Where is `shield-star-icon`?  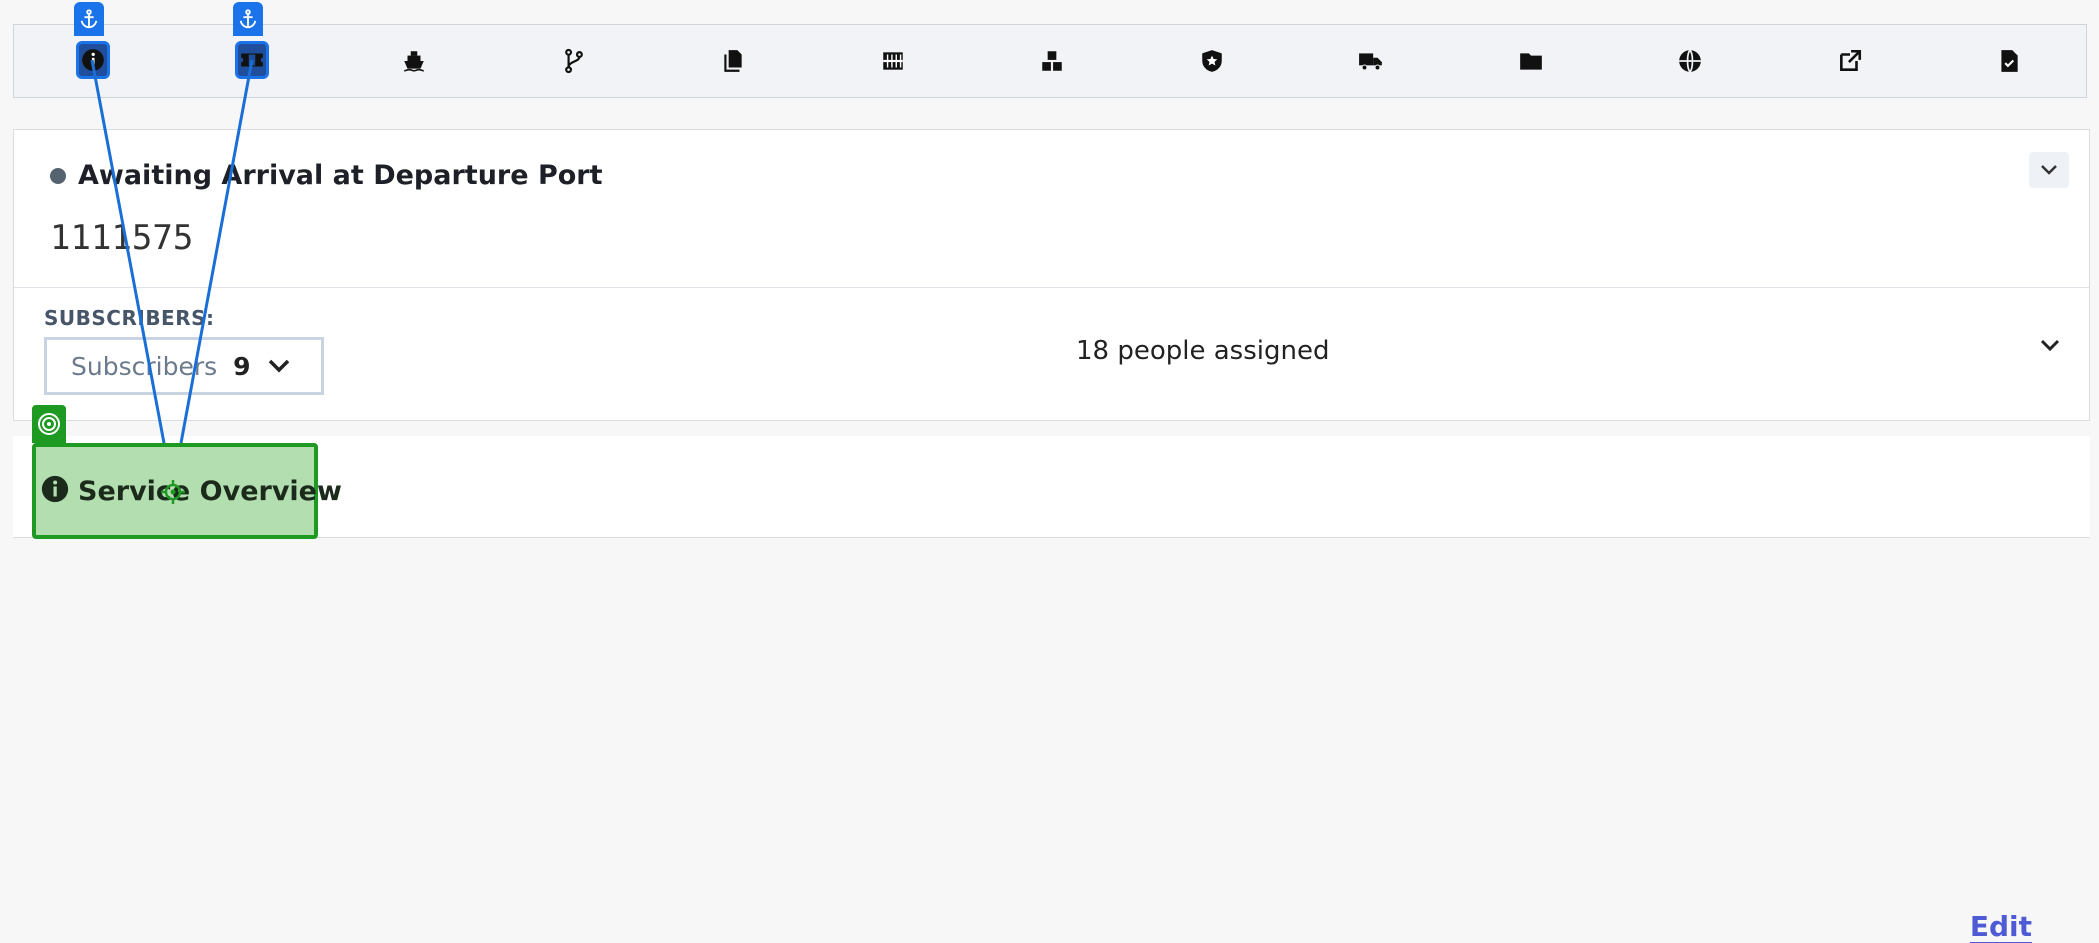 shield-star-icon is located at coordinates (1212, 61).